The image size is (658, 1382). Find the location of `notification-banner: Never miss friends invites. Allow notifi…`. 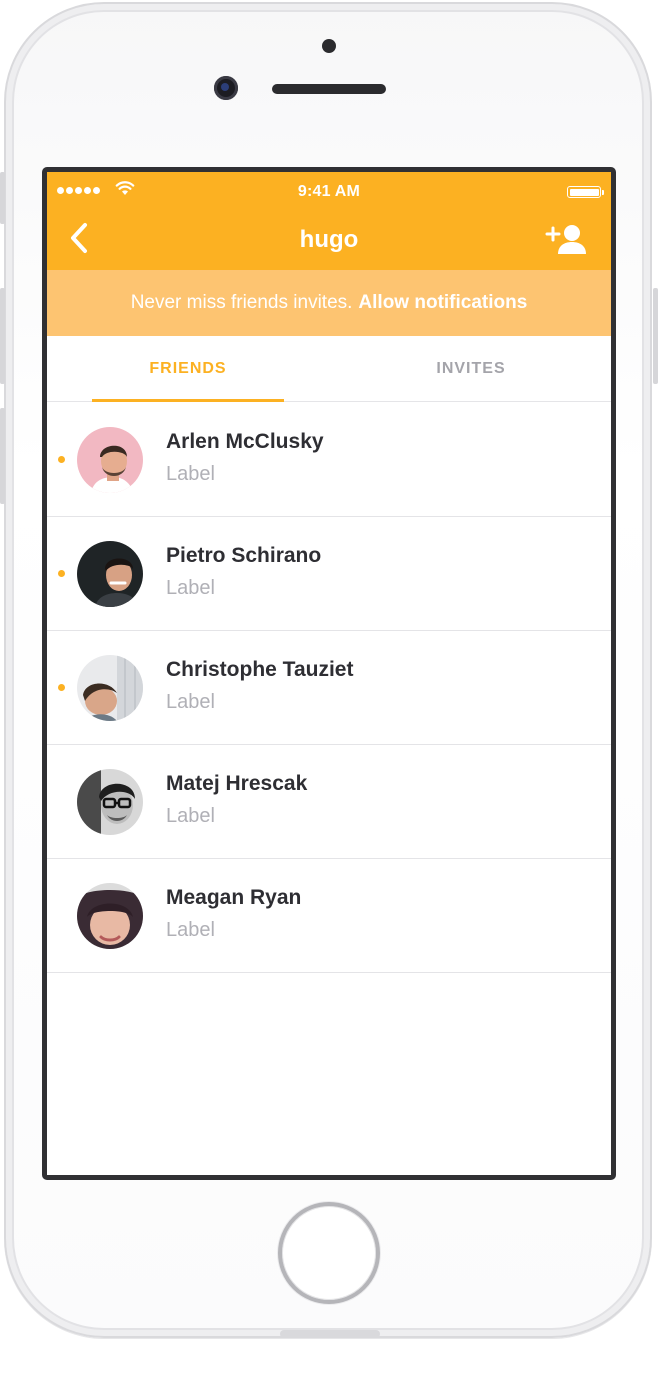

notification-banner: Never miss friends invites. Allow notifi… is located at coordinates (329, 303).